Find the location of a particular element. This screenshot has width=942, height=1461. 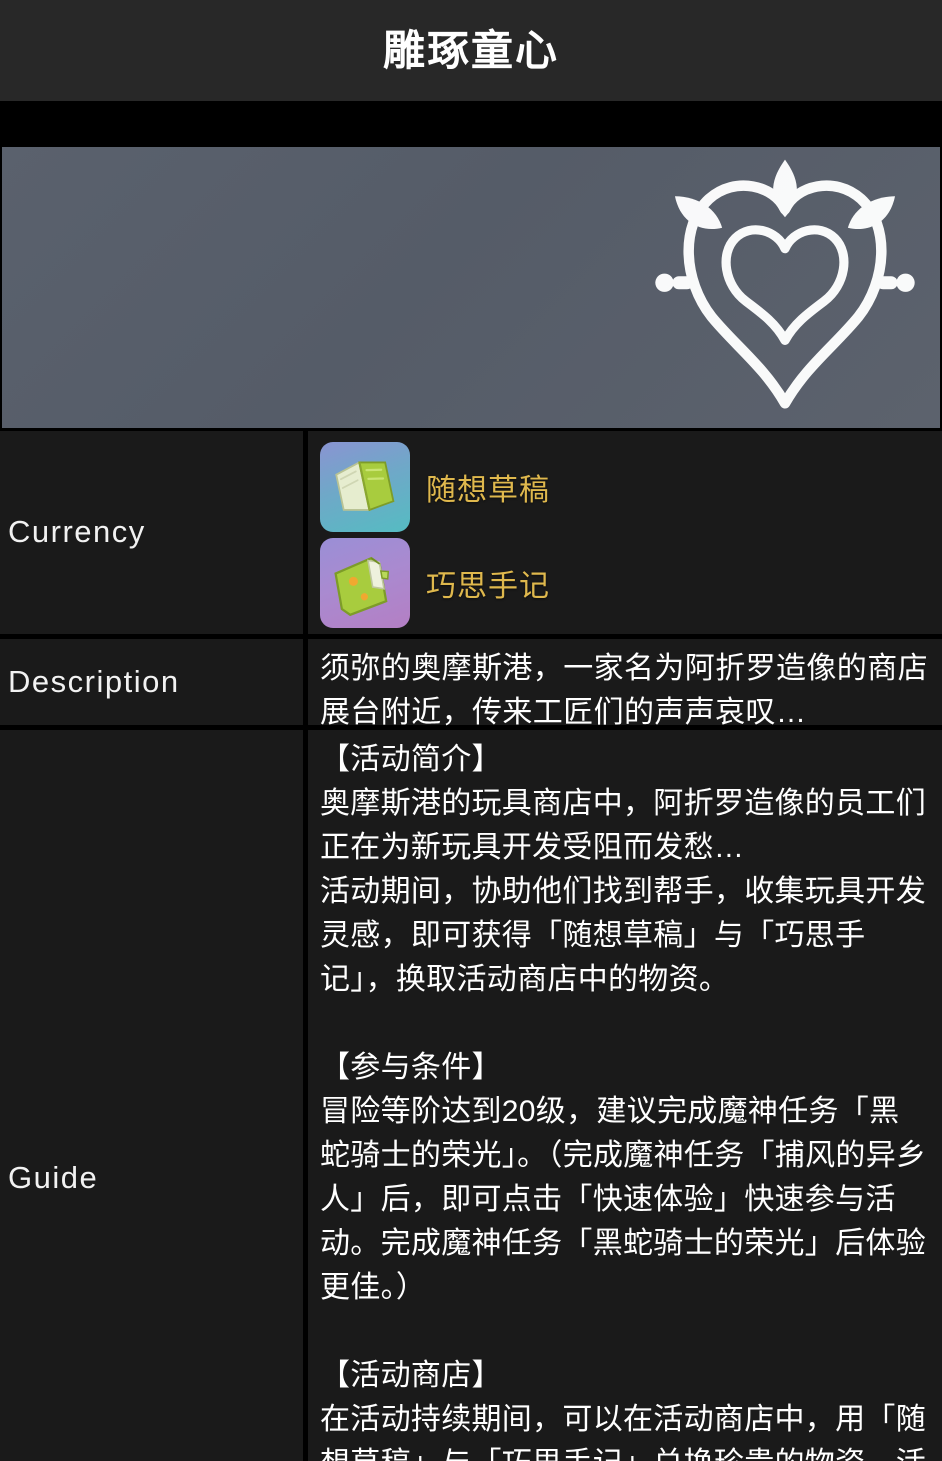

header-divider is located at coordinates (471, 124).